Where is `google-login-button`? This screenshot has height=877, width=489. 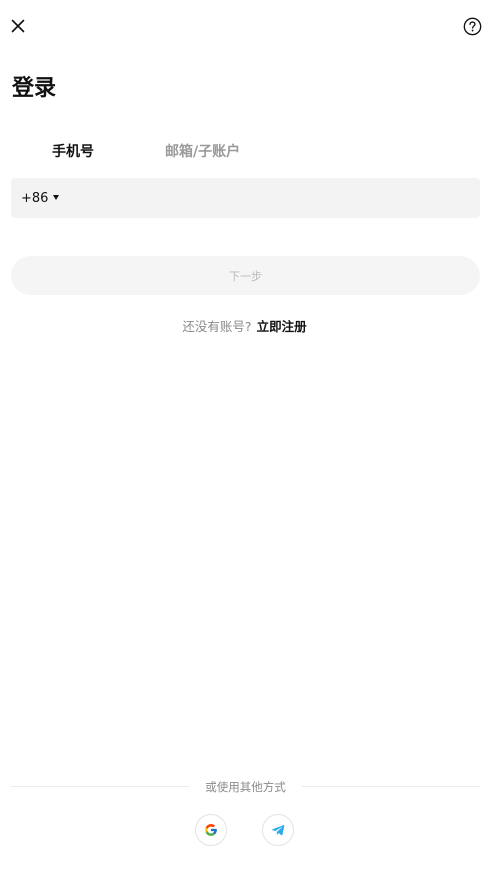
google-login-button is located at coordinates (211, 830).